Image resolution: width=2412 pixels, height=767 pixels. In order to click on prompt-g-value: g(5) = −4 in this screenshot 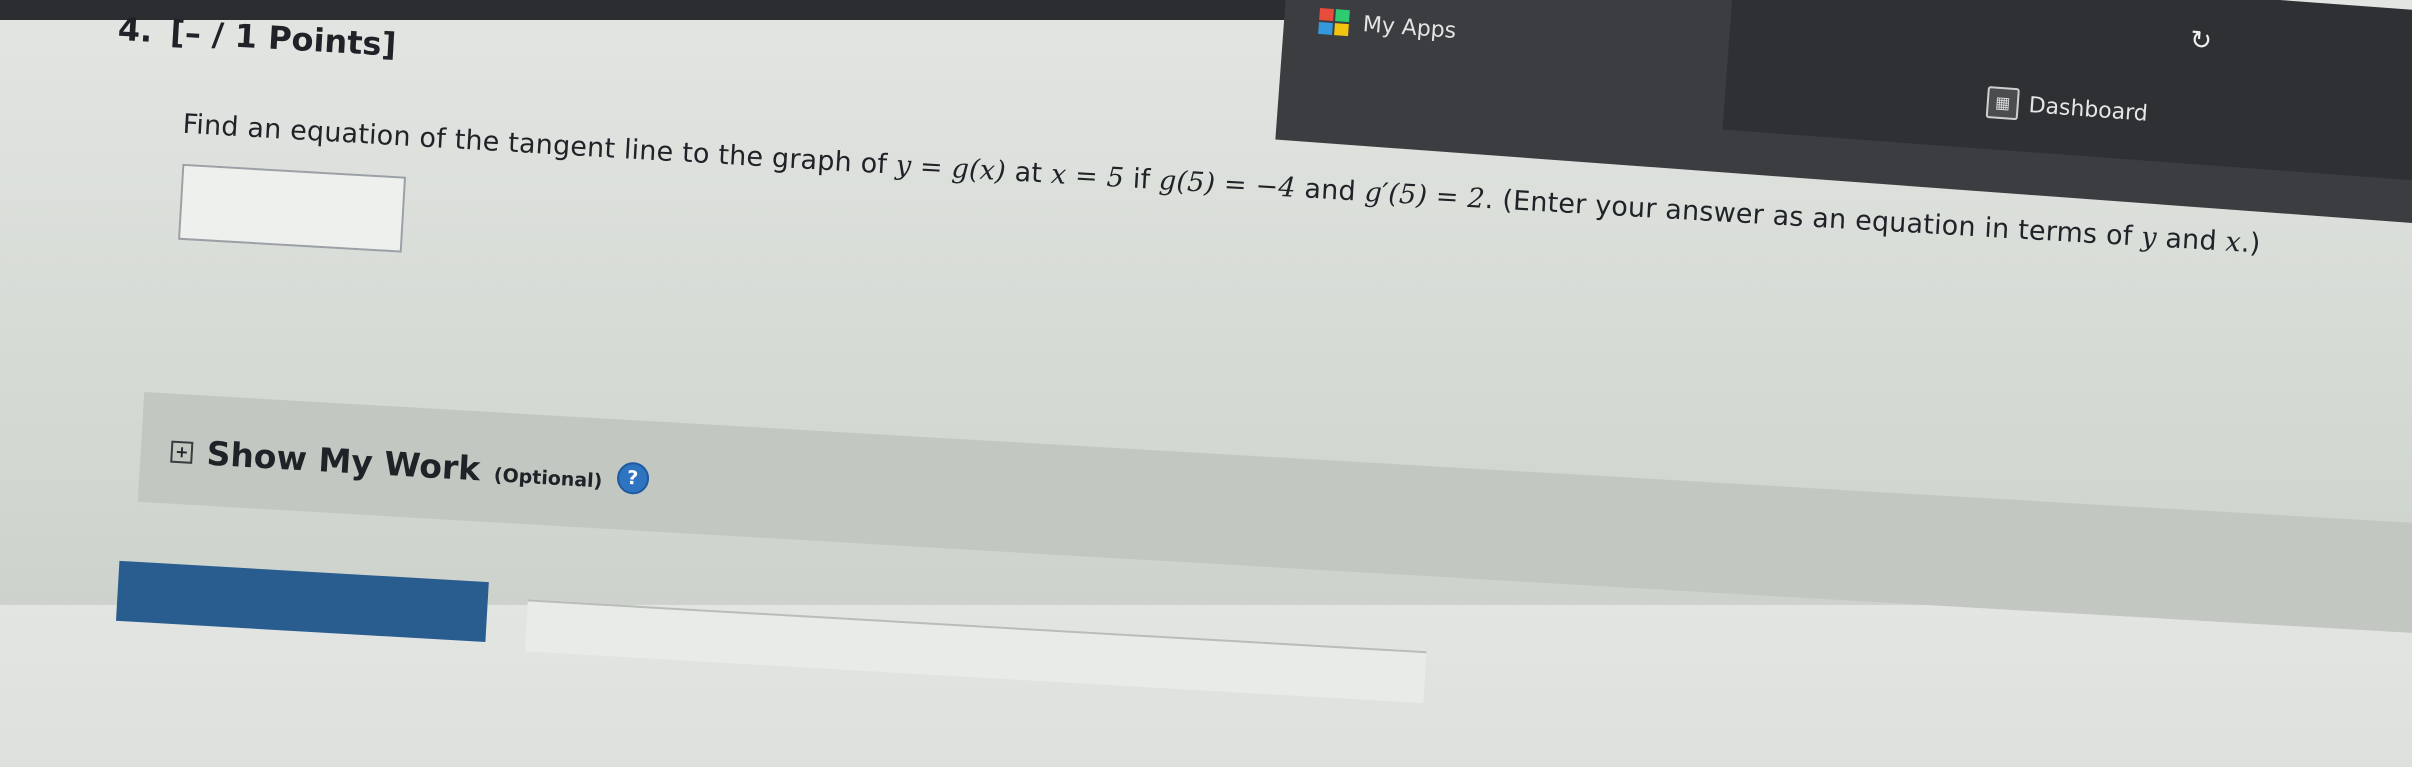, I will do `click(1227, 184)`.